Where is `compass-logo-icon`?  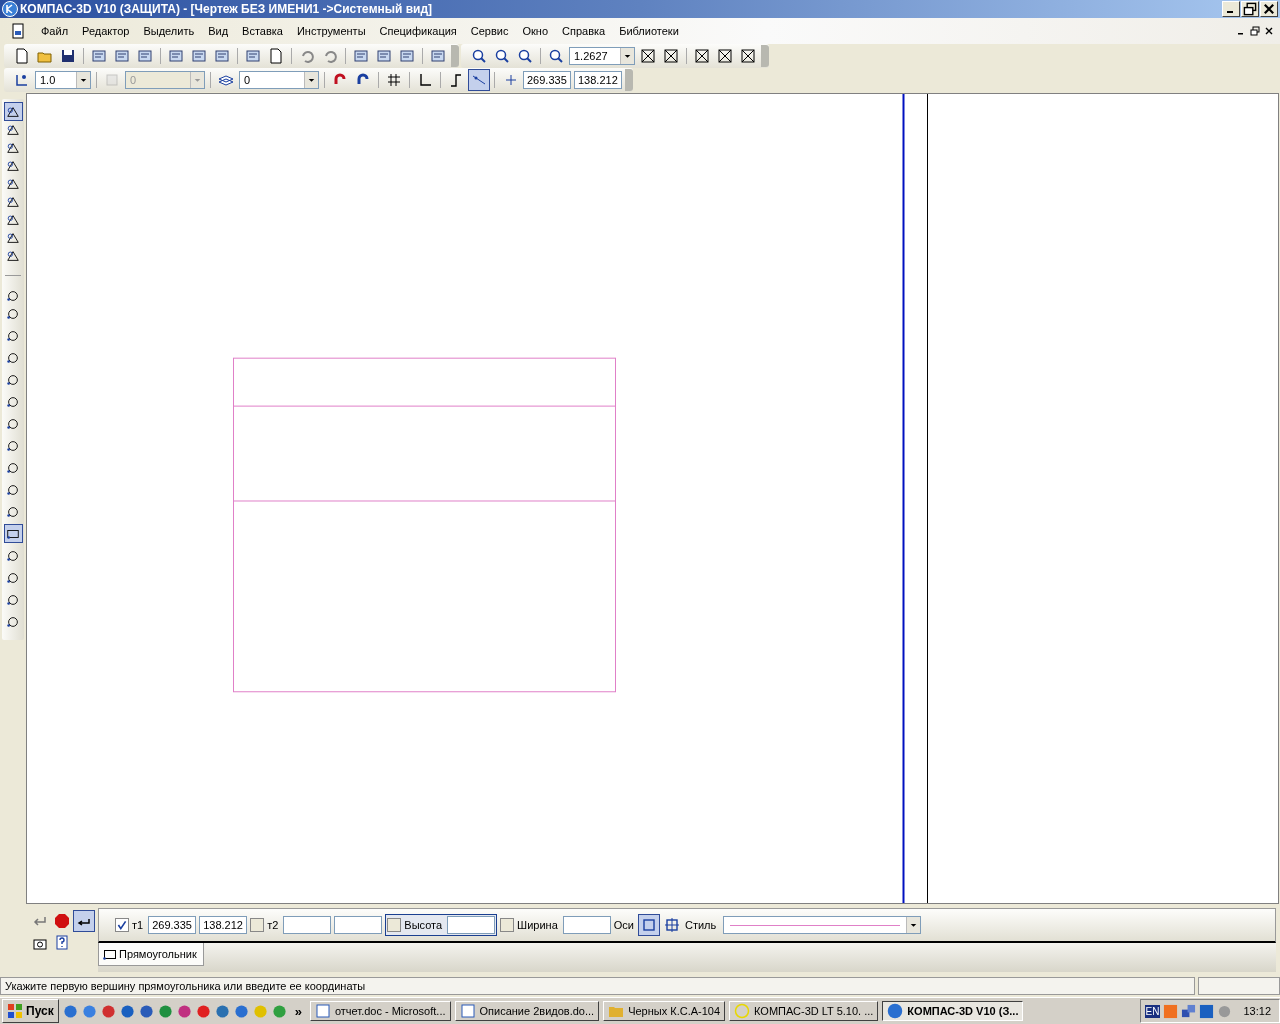
compass-logo-icon is located at coordinates (10, 9).